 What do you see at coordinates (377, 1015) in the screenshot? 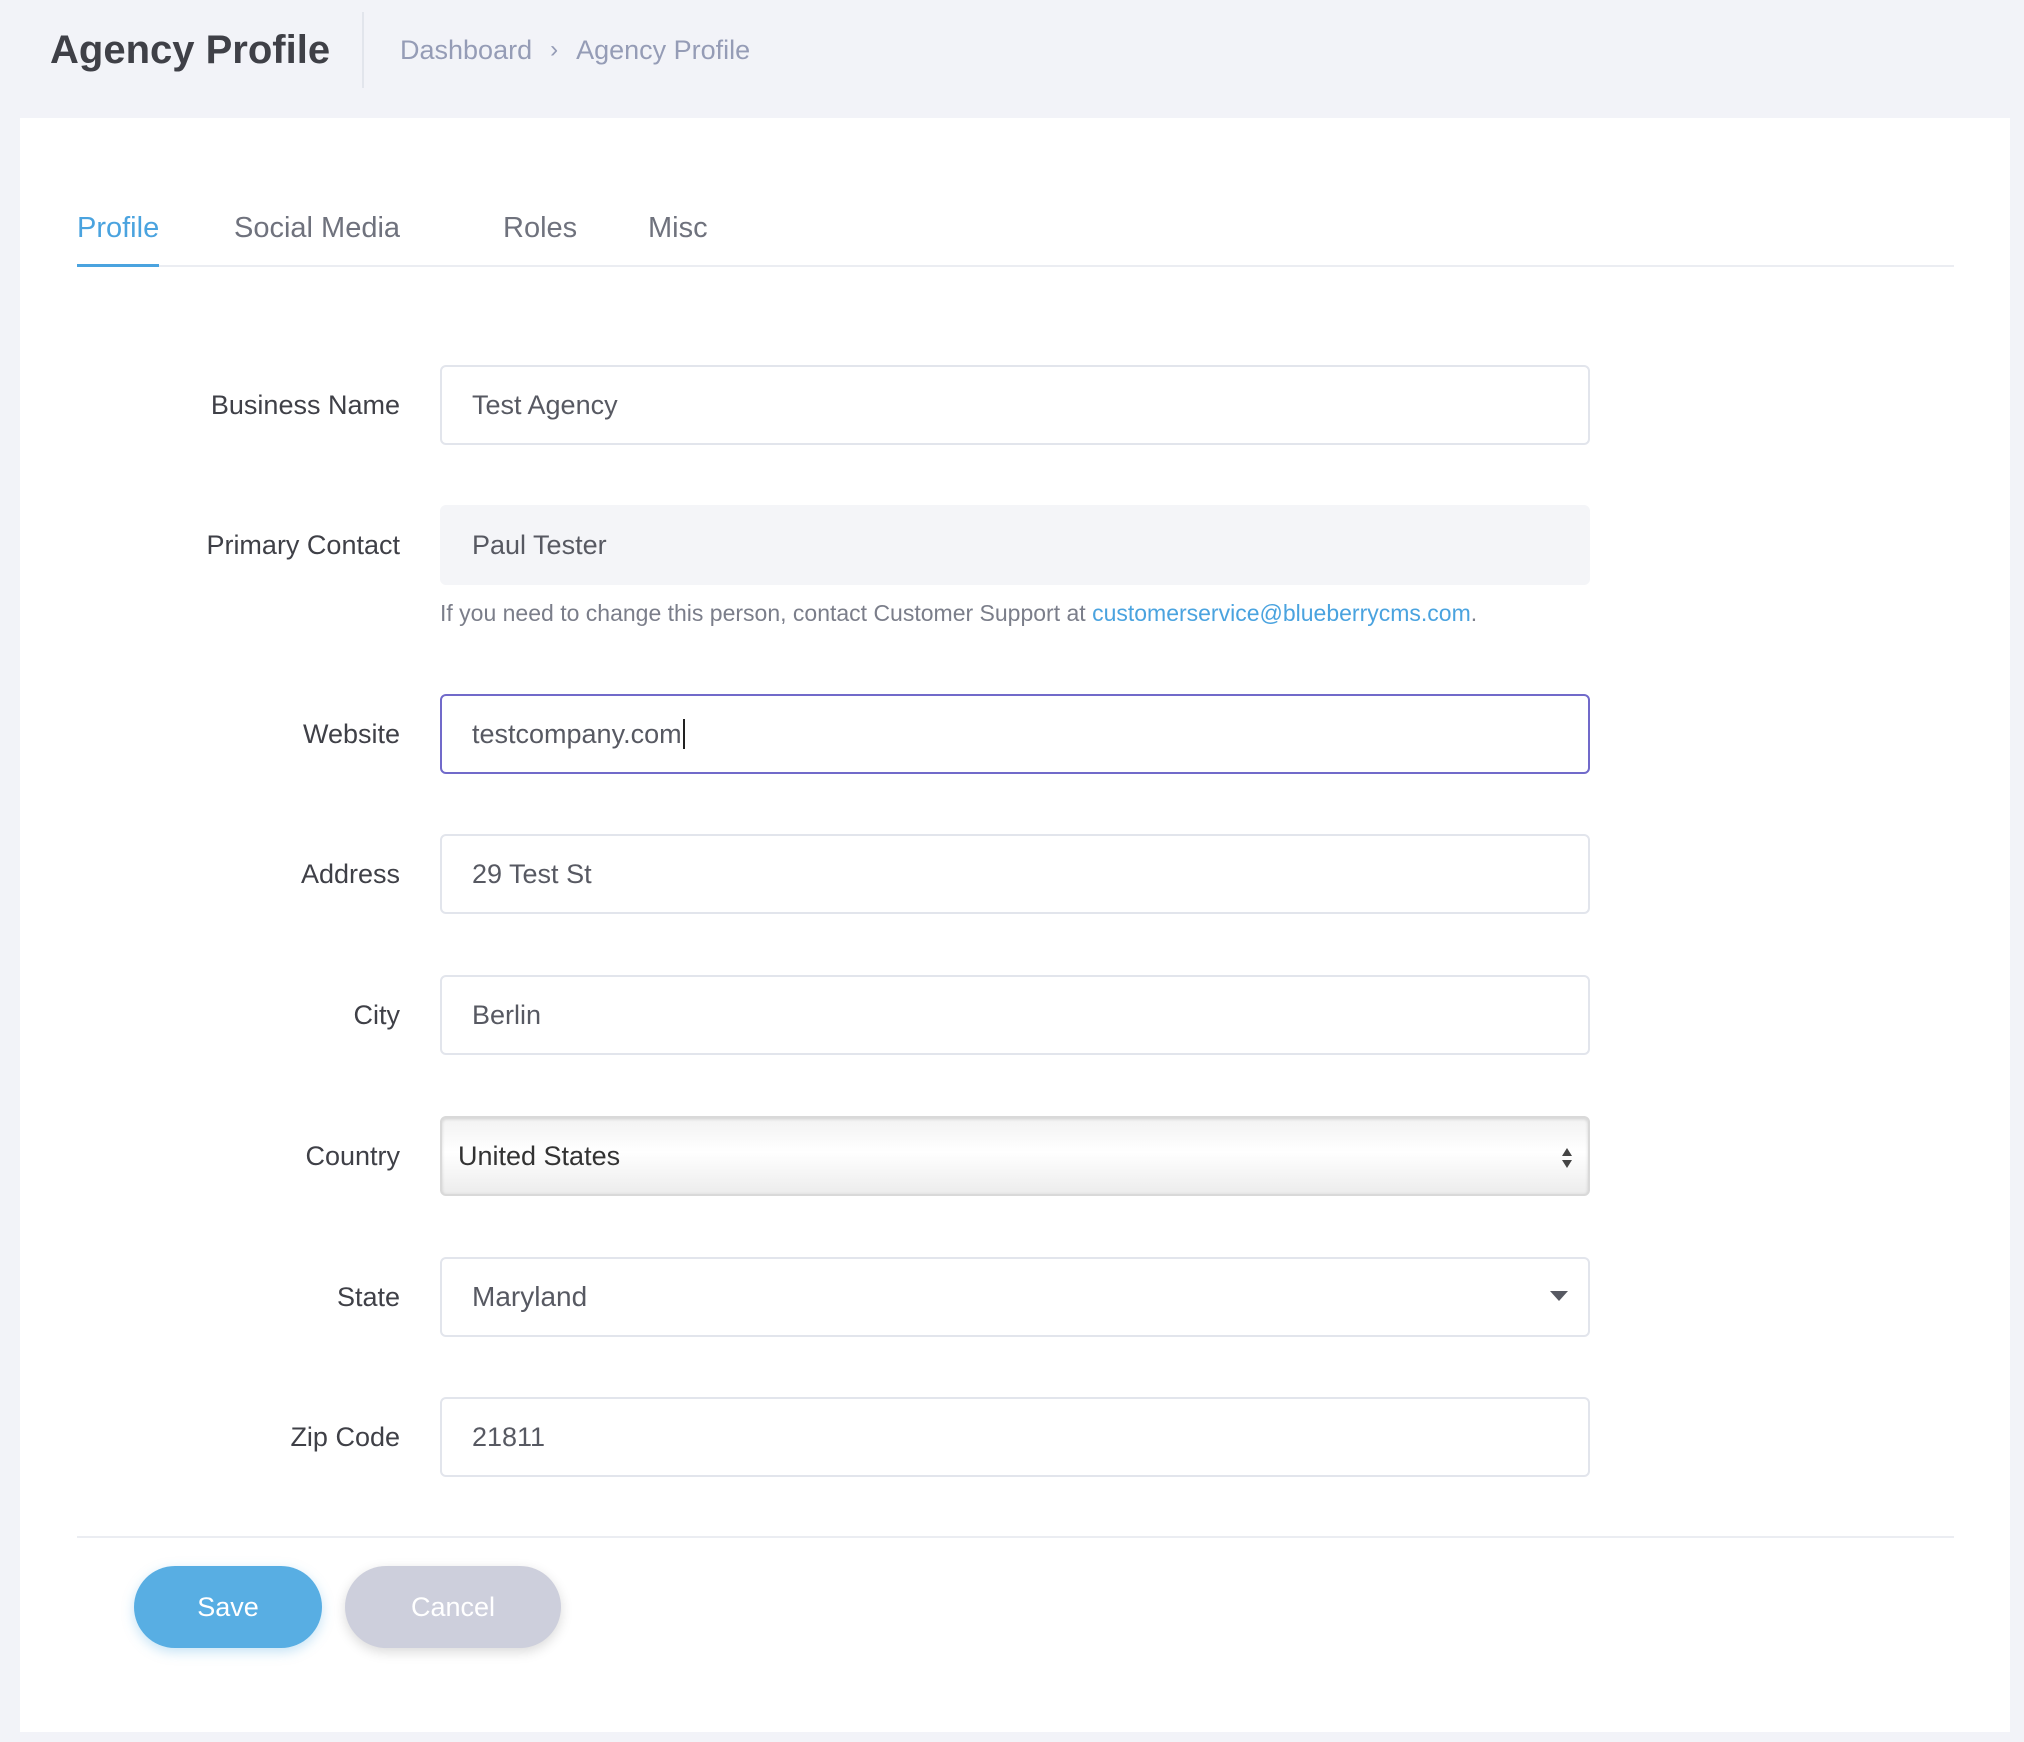
I see `city-label: City` at bounding box center [377, 1015].